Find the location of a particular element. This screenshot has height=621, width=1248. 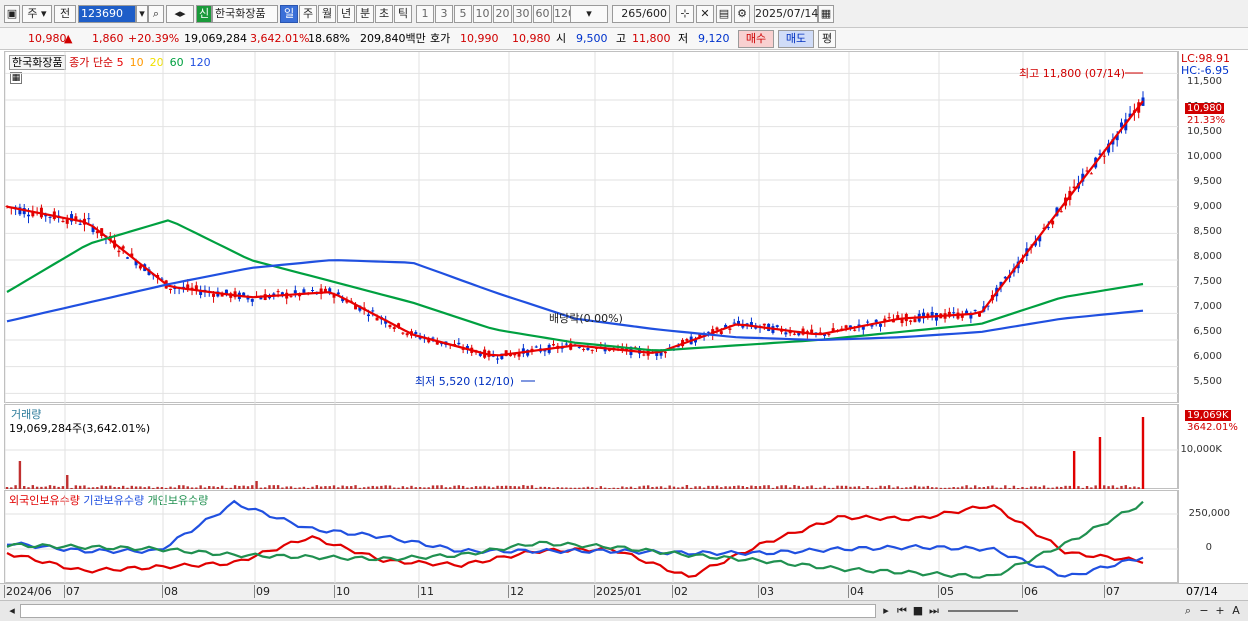

volume-last-pct: 3642.01% is located at coordinates (1212, 427).